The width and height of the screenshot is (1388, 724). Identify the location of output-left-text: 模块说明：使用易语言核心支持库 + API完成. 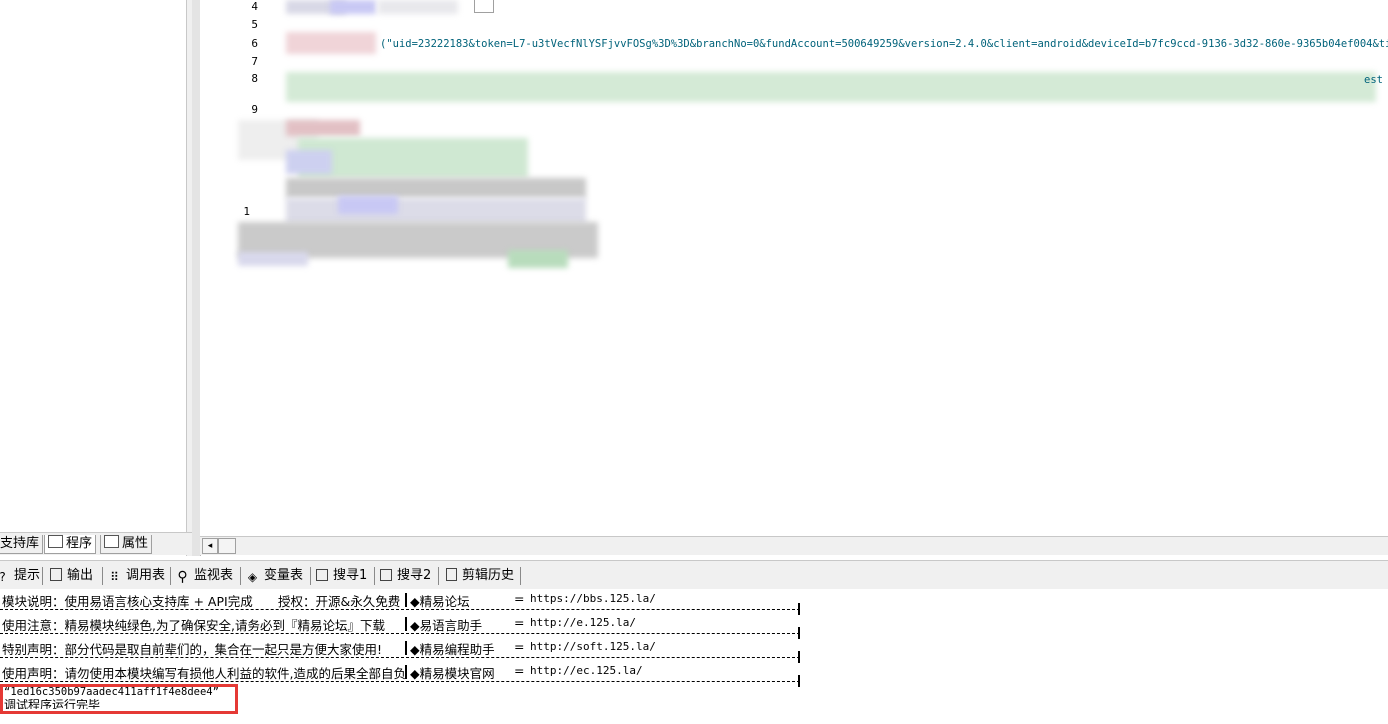
(127, 601).